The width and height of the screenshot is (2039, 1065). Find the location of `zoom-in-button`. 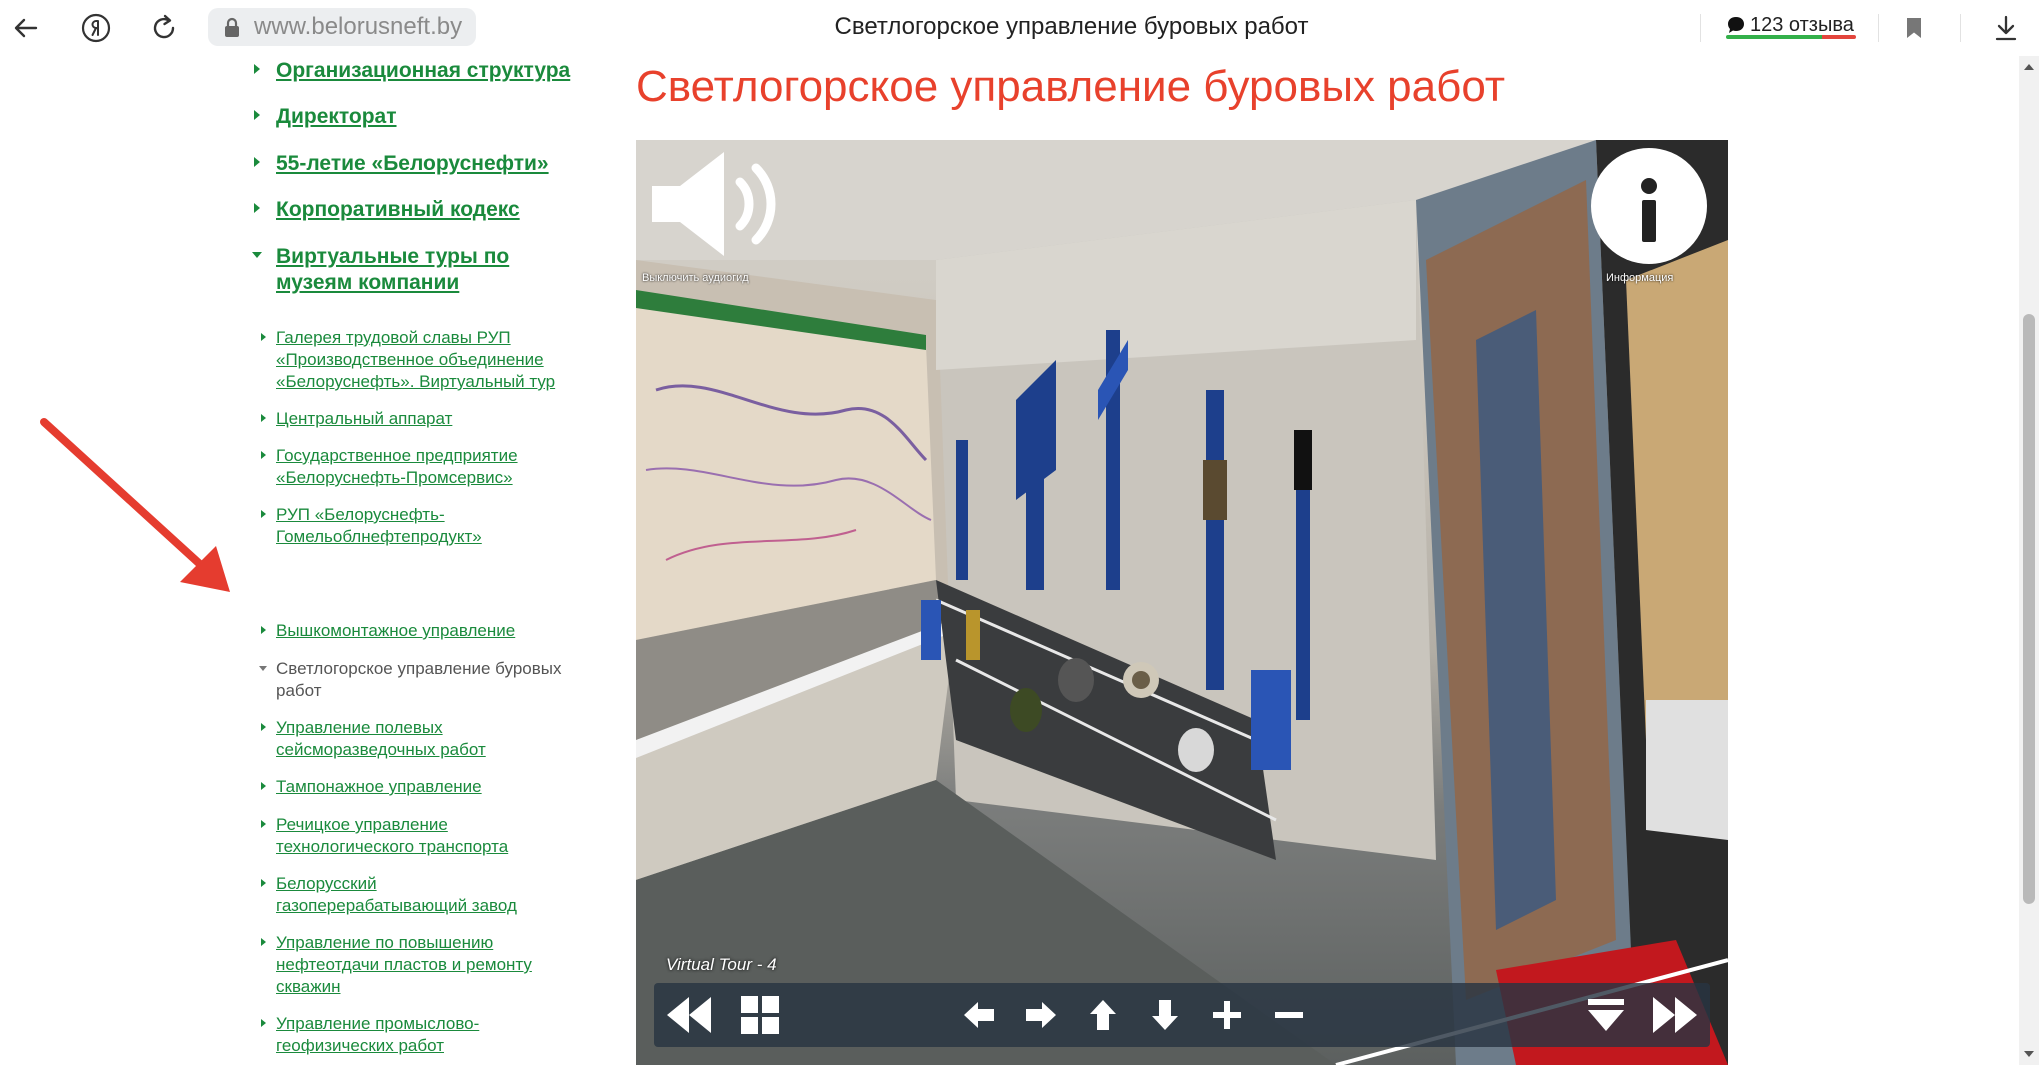

zoom-in-button is located at coordinates (1227, 1015).